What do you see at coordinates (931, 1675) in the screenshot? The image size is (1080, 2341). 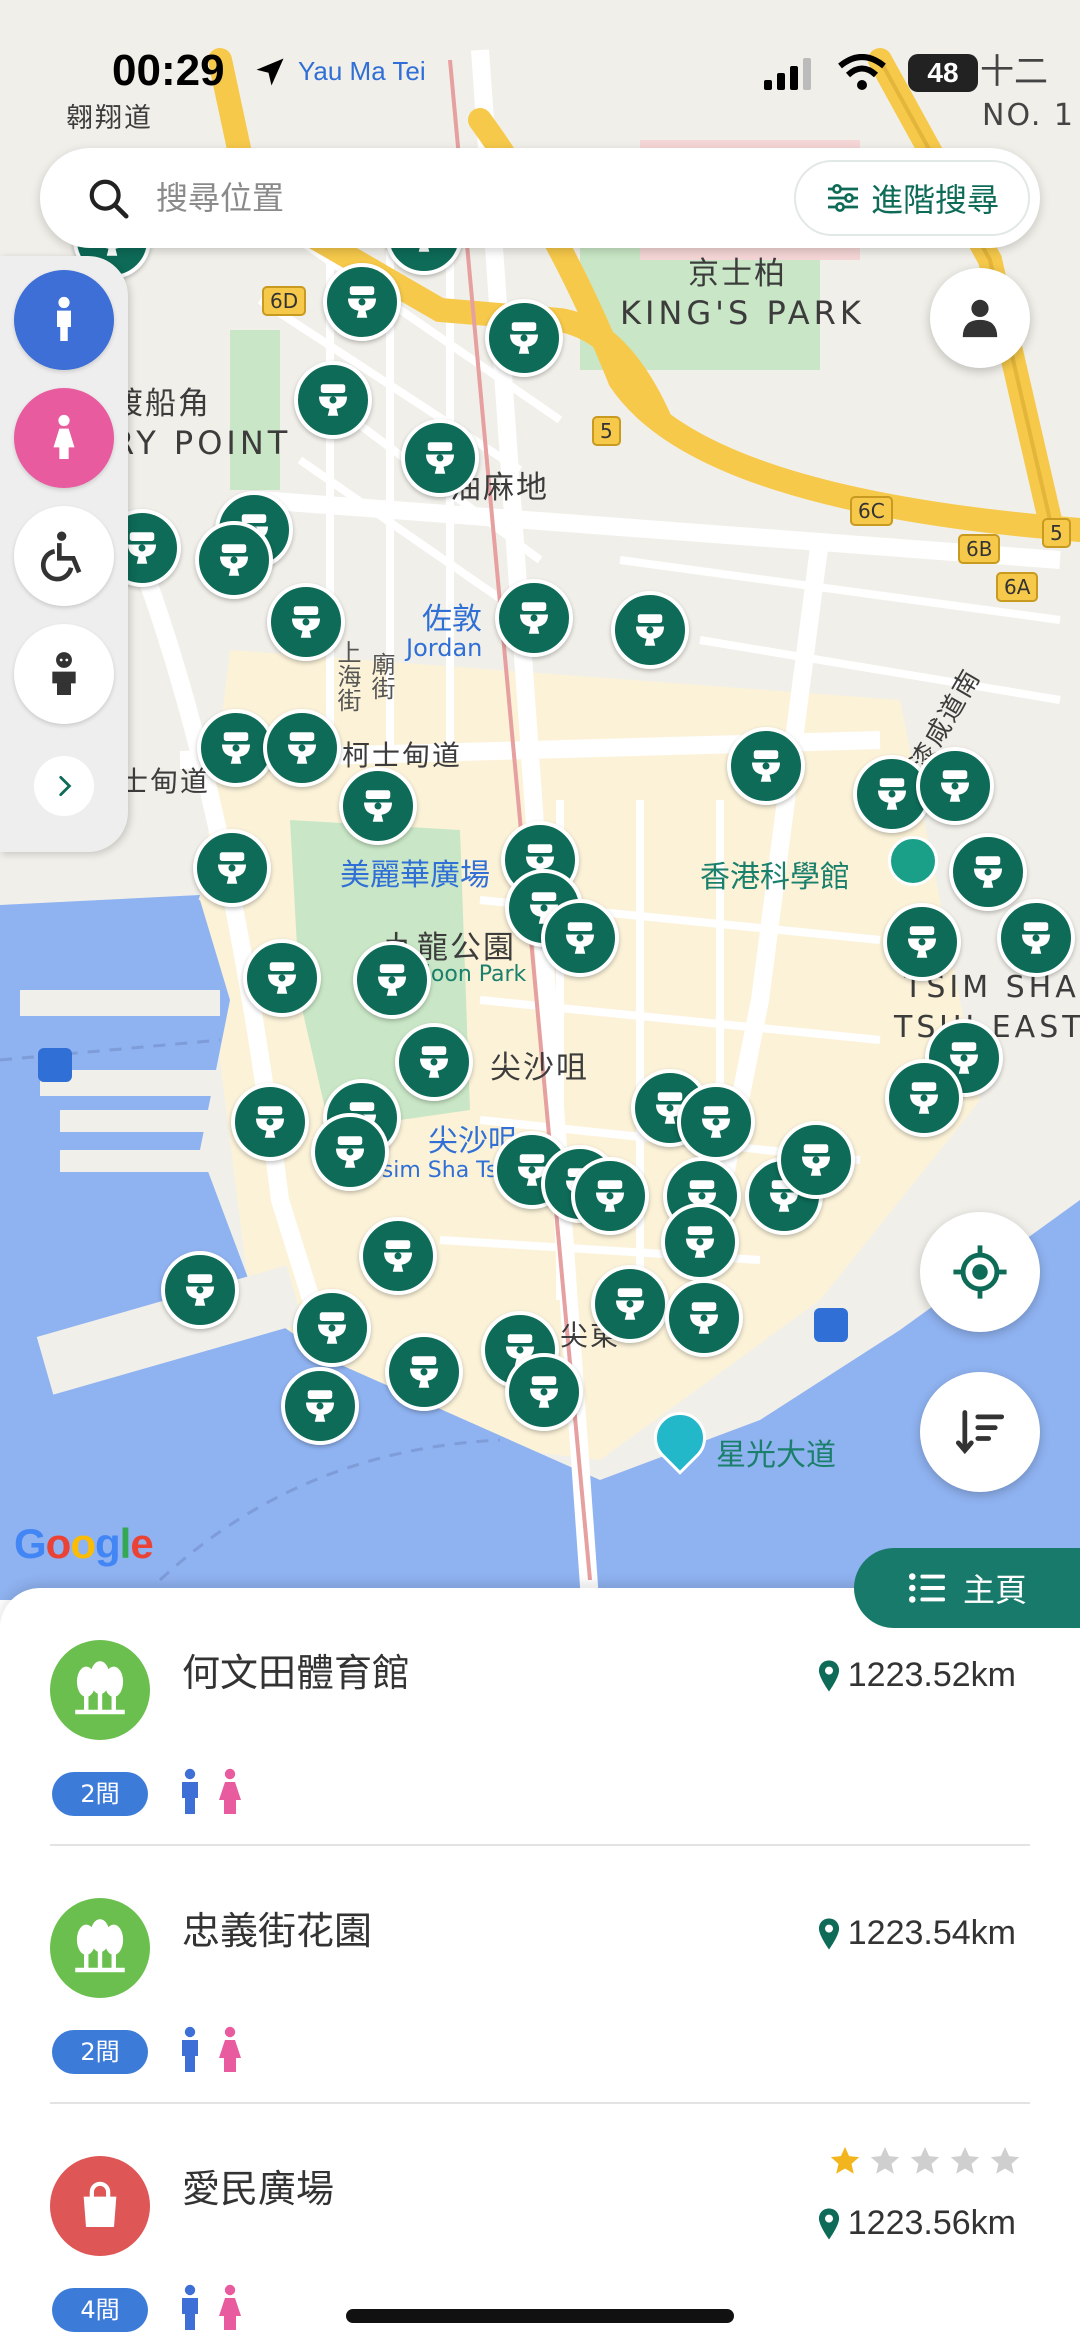 I see `distance-text: 1223.52km` at bounding box center [931, 1675].